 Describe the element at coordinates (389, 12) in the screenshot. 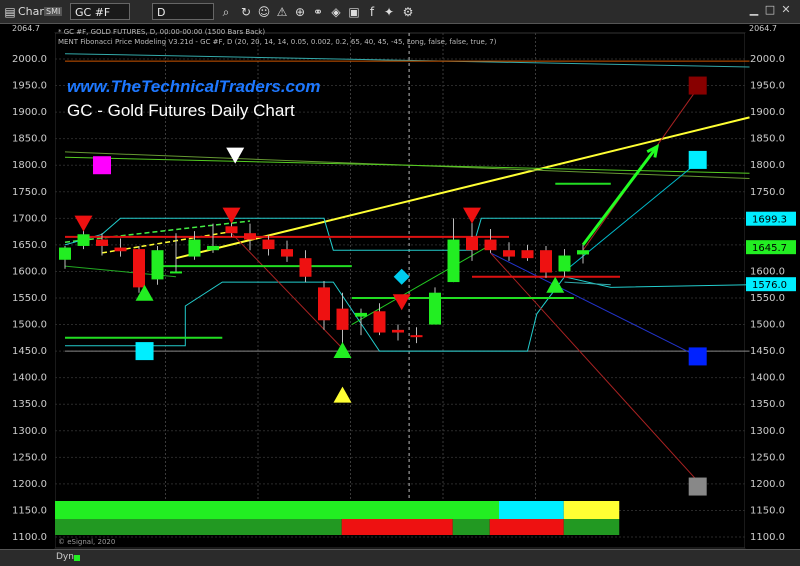

I see `twitter-icon: ✦` at that location.